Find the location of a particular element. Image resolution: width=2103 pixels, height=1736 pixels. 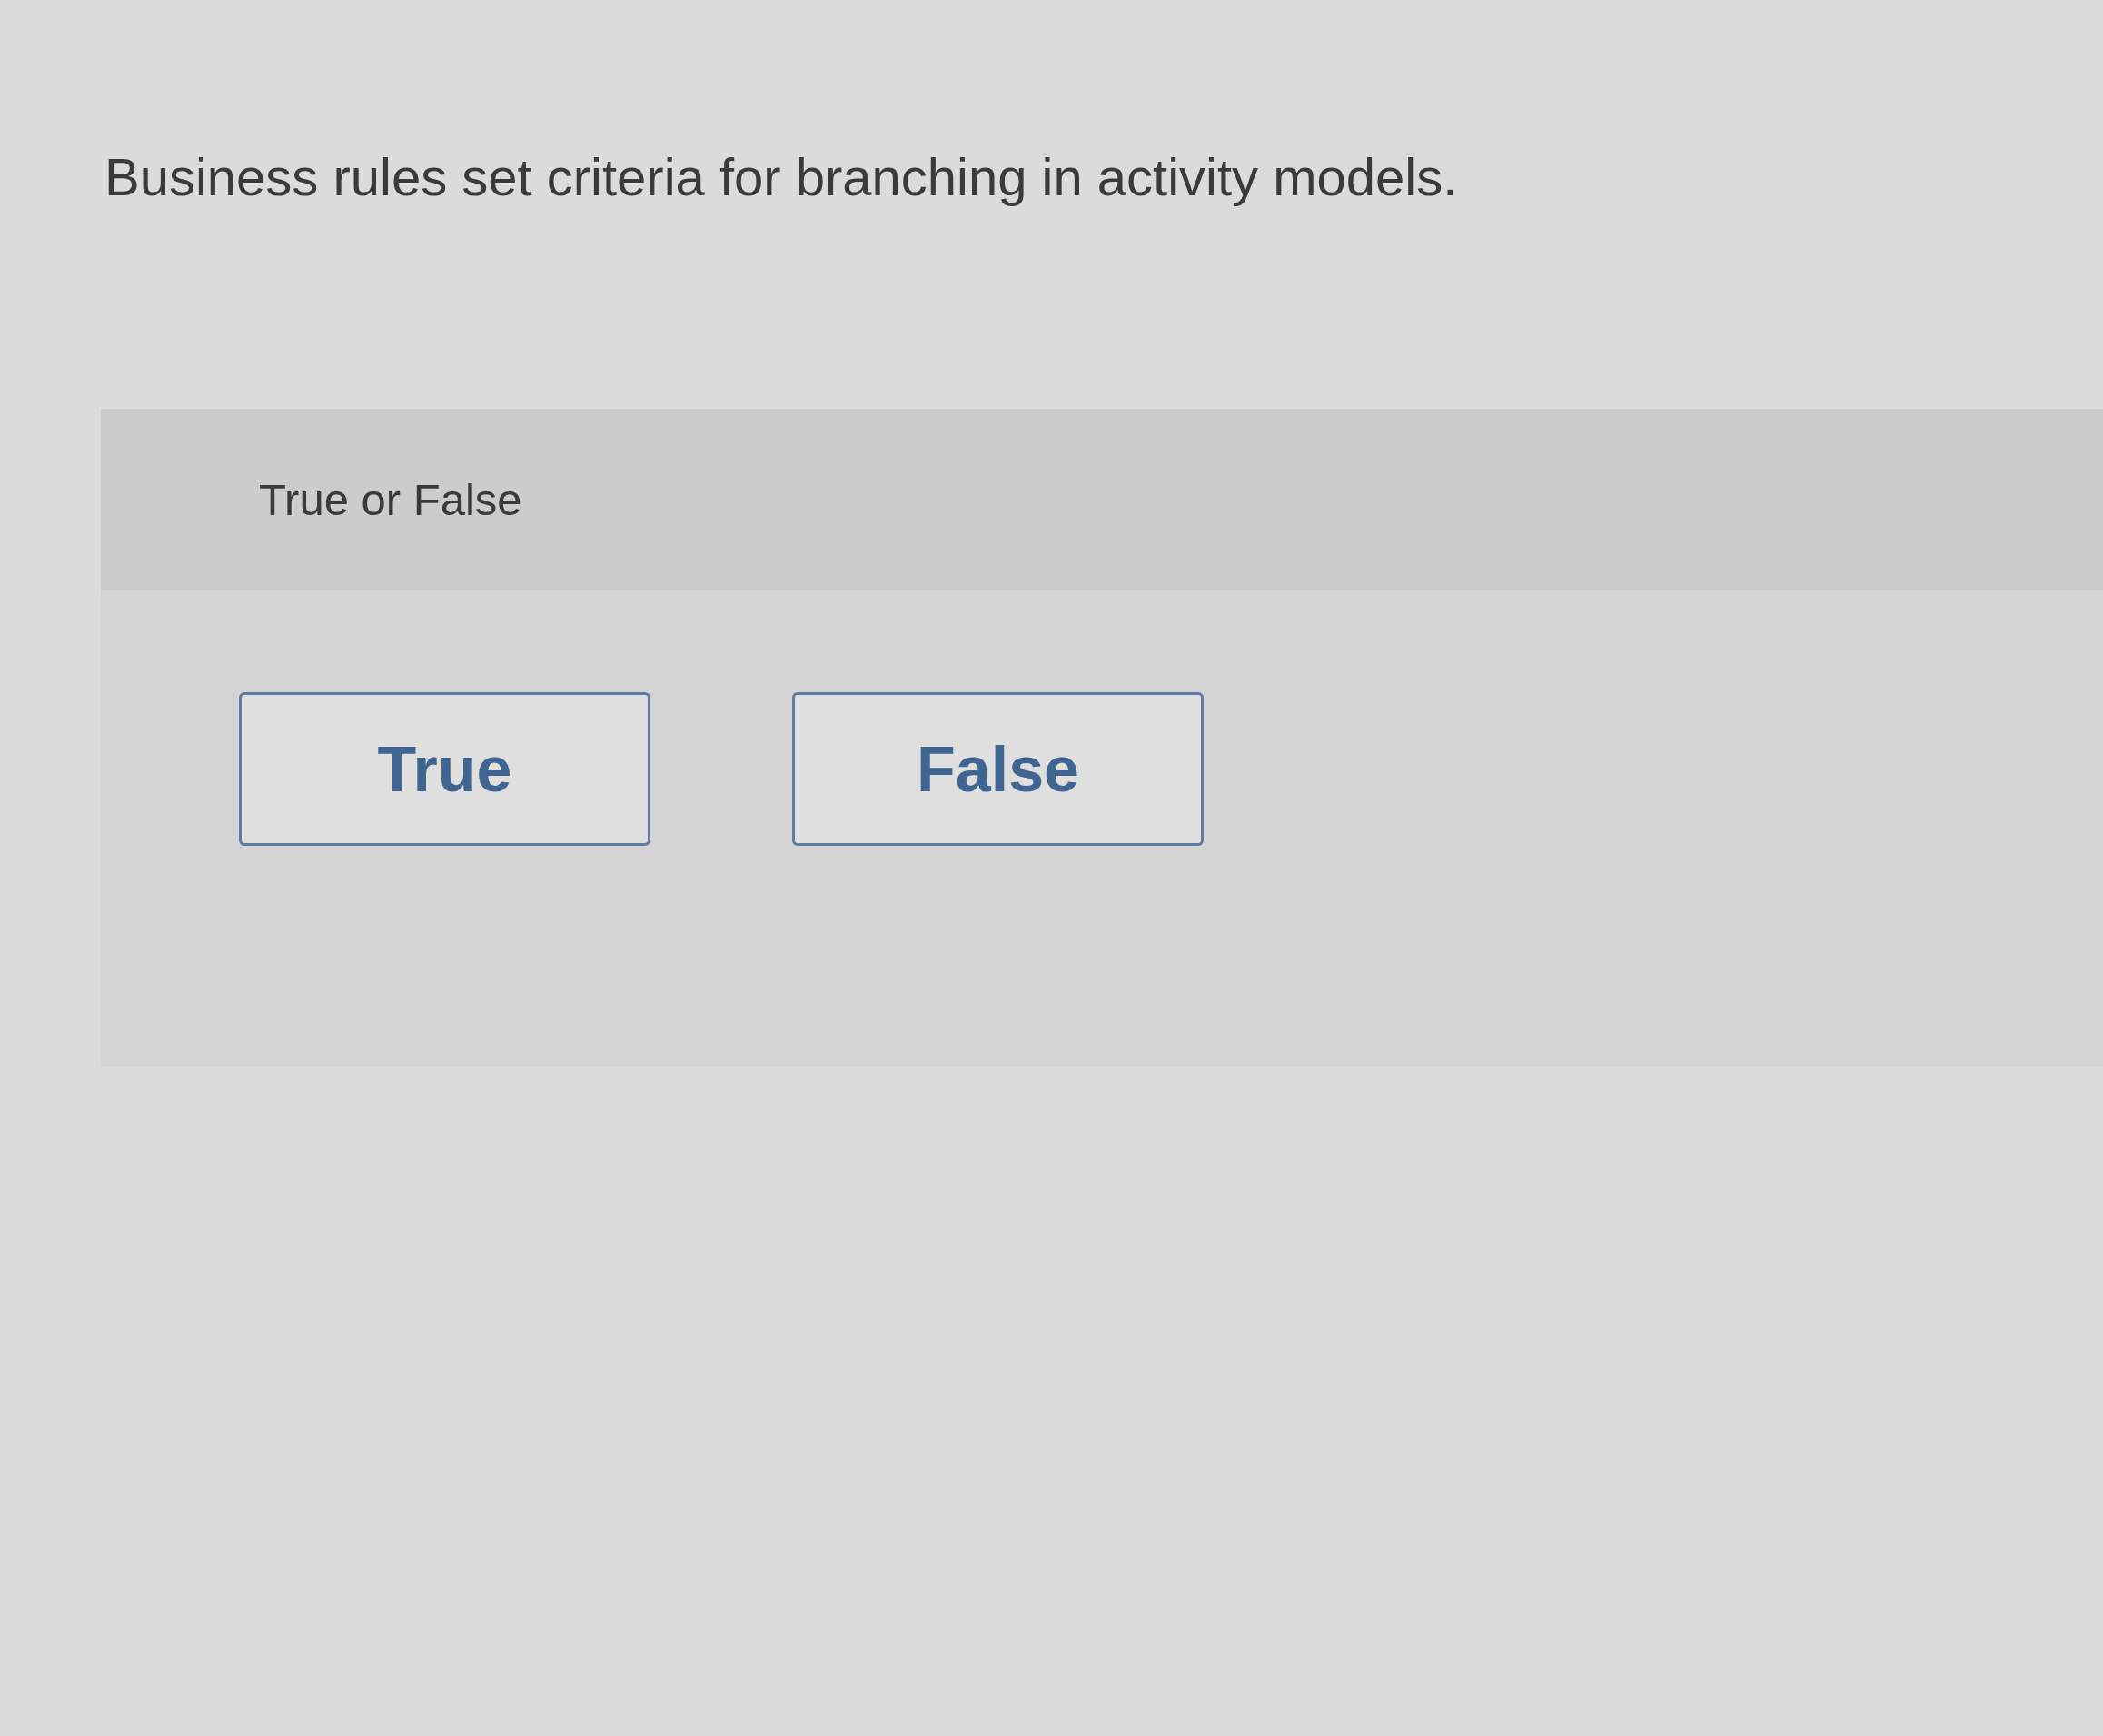

answer-button: False is located at coordinates (998, 769).